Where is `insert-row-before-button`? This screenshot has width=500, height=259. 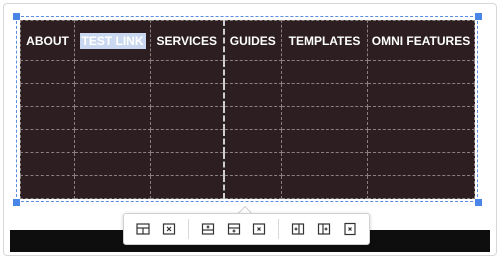
insert-row-before-button is located at coordinates (208, 229).